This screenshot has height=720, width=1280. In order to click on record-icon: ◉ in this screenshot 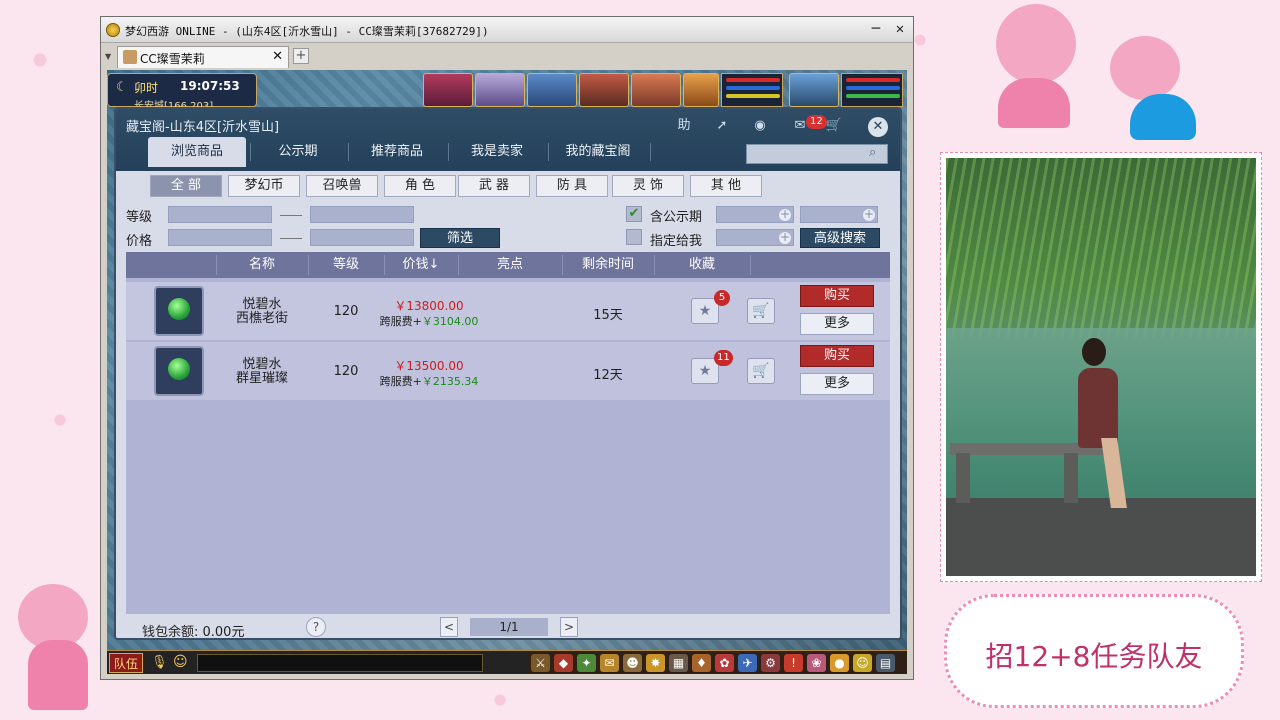, I will do `click(760, 126)`.